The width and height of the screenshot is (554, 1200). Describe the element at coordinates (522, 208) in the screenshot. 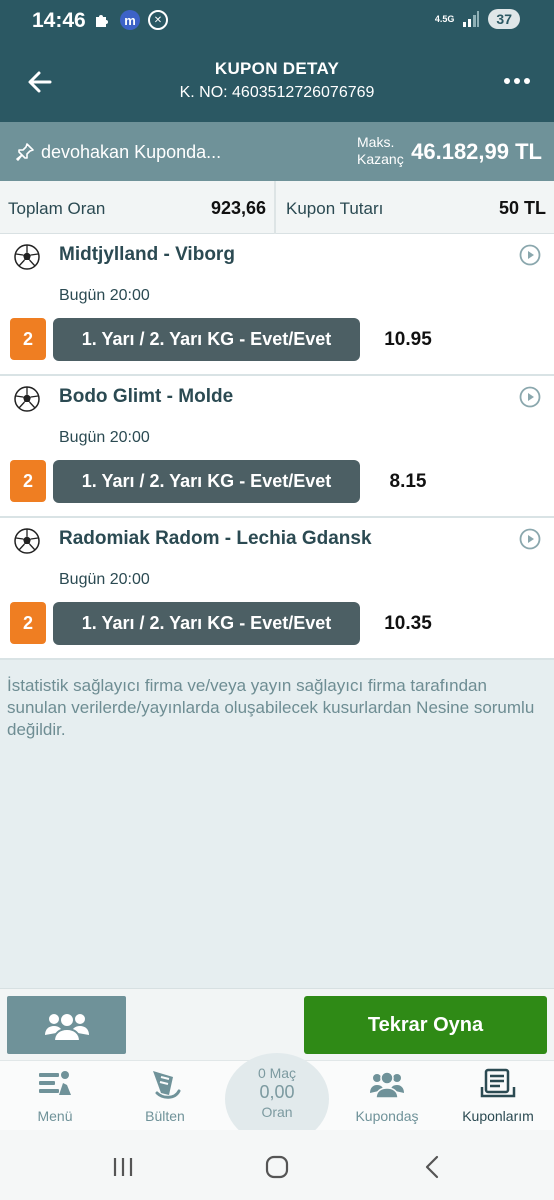

I see `stake-value: 50 TL` at that location.